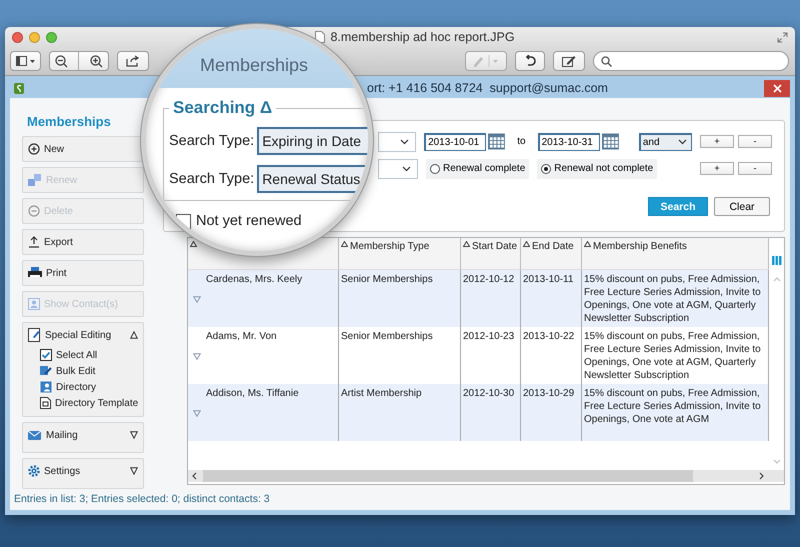  Describe the element at coordinates (400, 412) in the screenshot. I see `table-cell: Artist Membership` at that location.